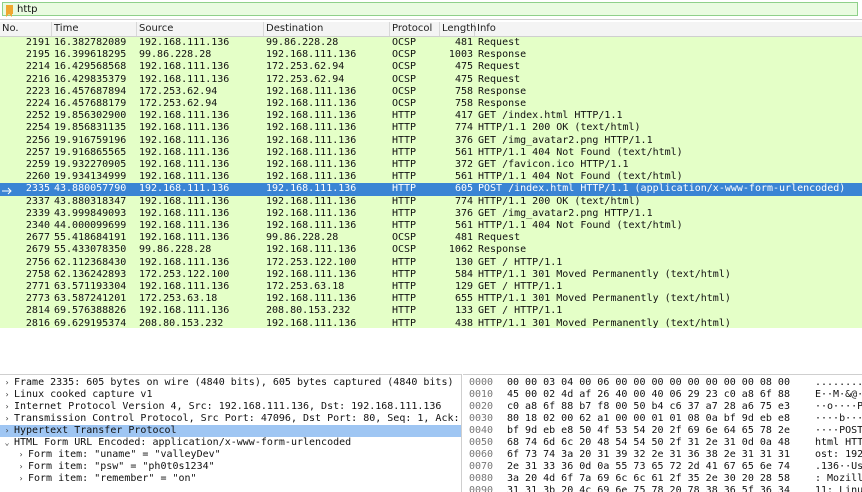 Image resolution: width=862 pixels, height=492 pixels. Describe the element at coordinates (481, 431) in the screenshot. I see `bytes-offset: 0040` at that location.